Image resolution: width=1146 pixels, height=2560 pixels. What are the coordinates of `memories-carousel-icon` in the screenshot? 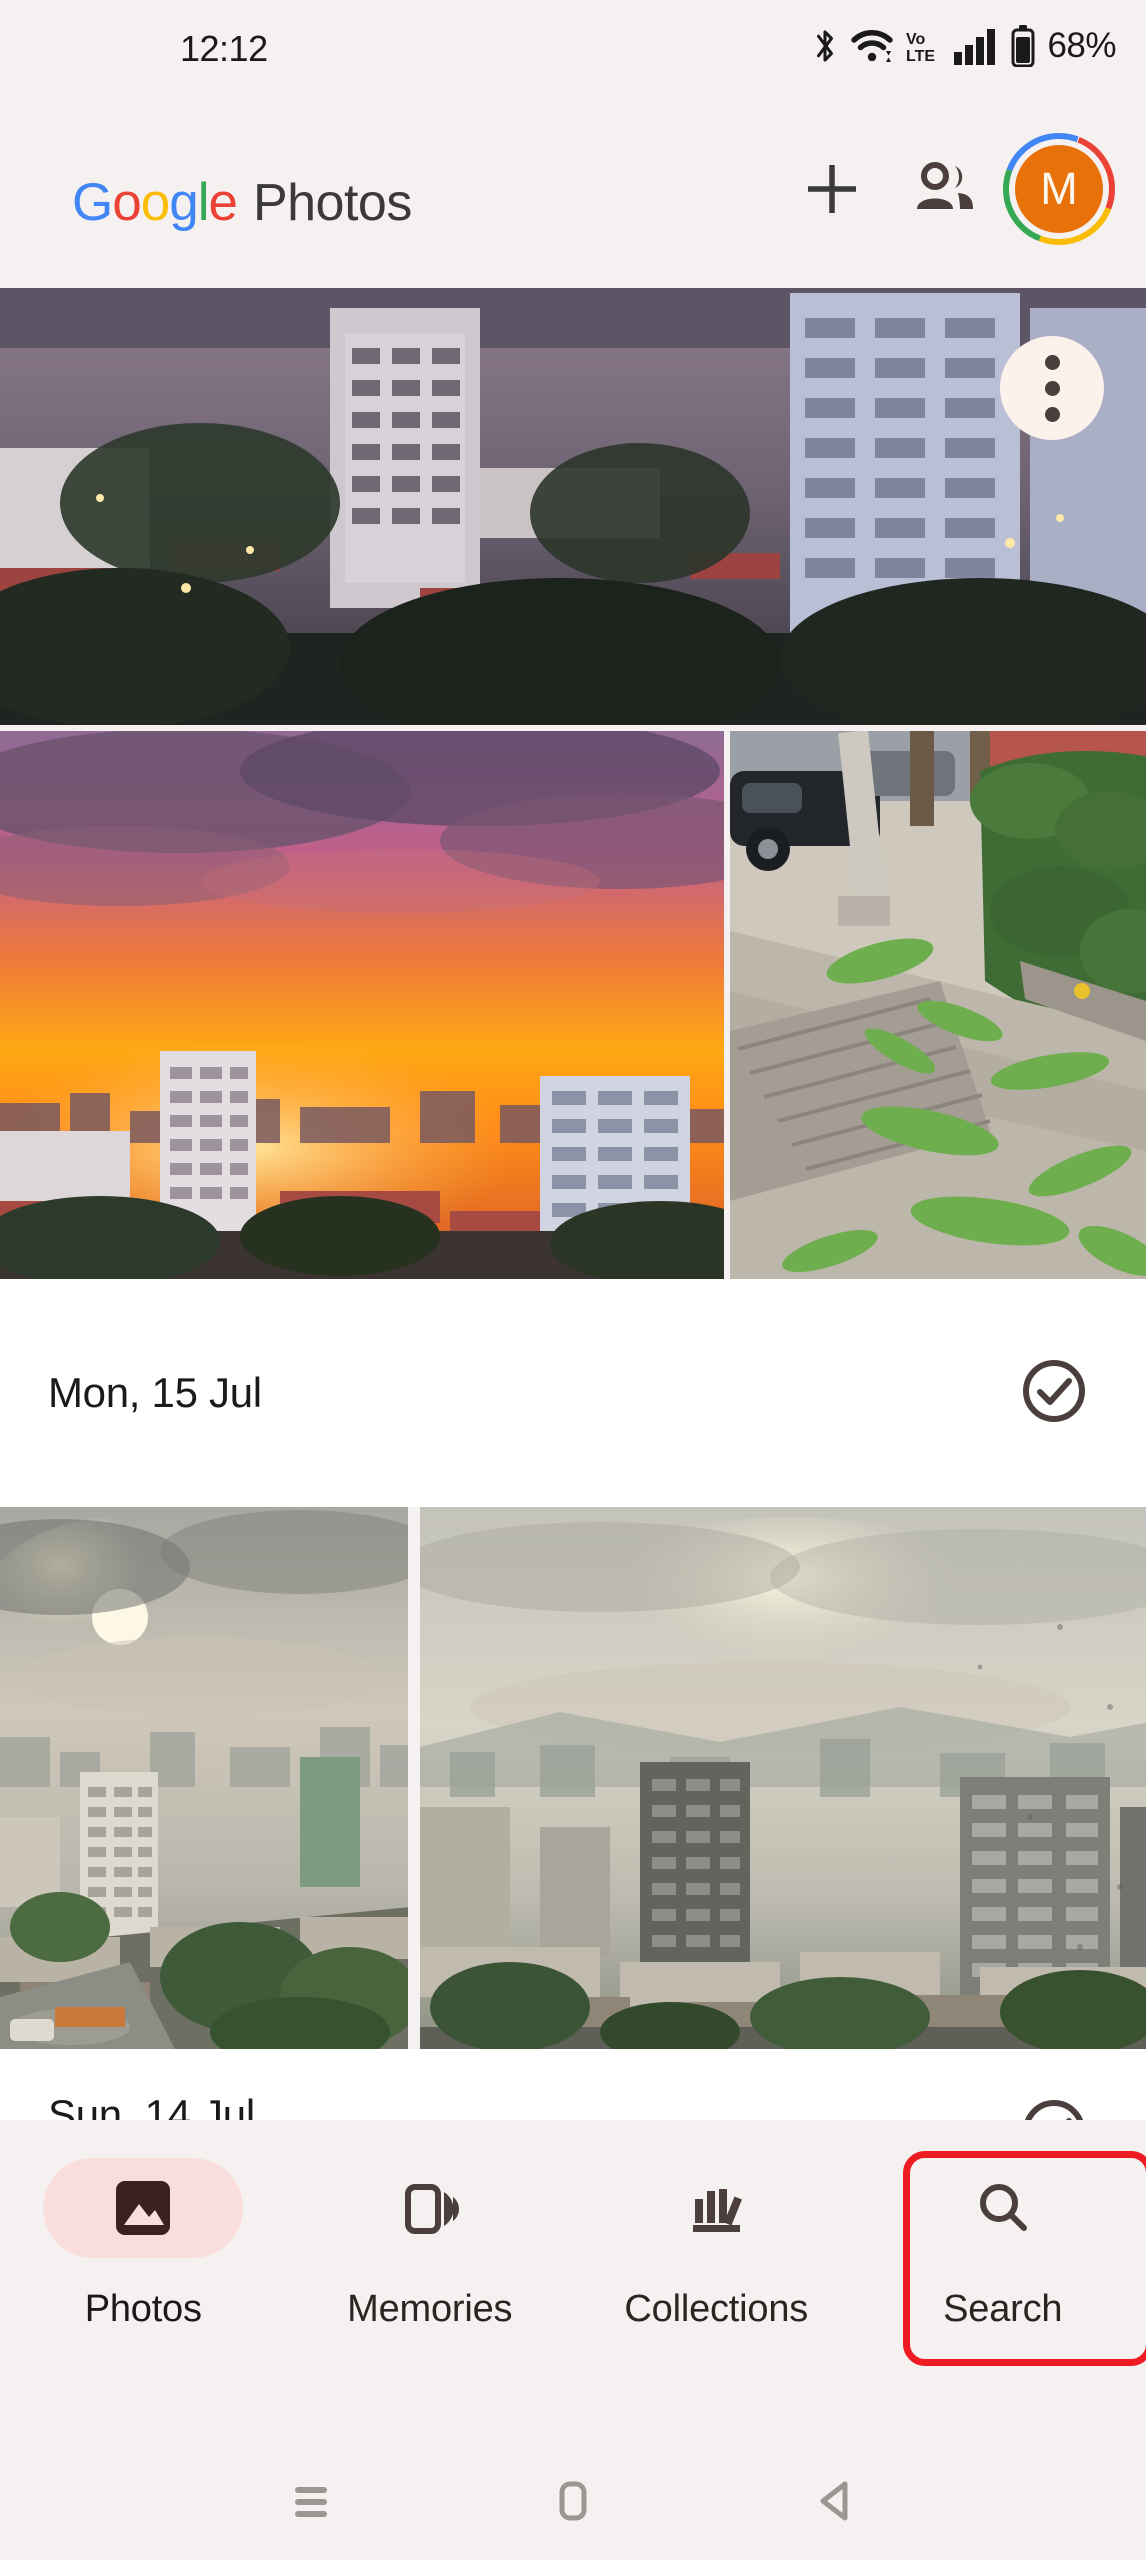 It's located at (431, 2209).